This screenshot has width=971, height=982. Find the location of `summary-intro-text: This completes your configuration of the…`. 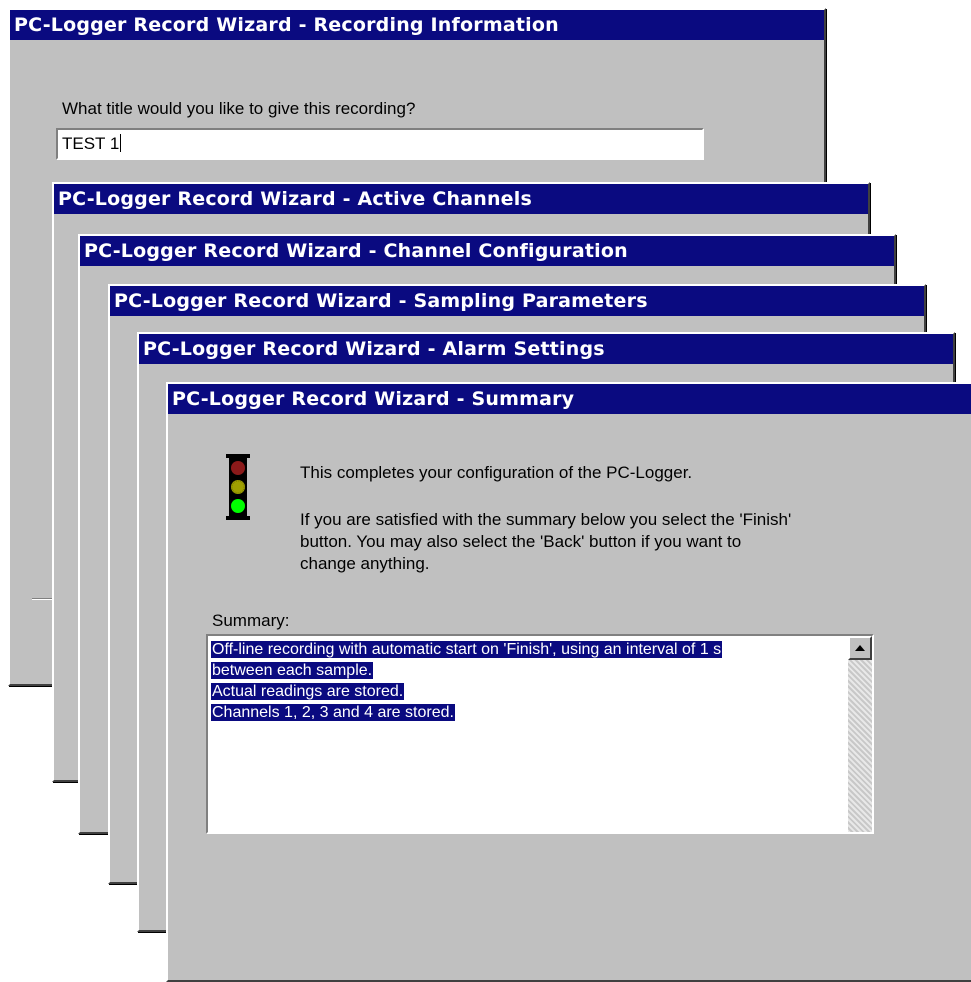

summary-intro-text: This completes your configuration of the… is located at coordinates (496, 472).